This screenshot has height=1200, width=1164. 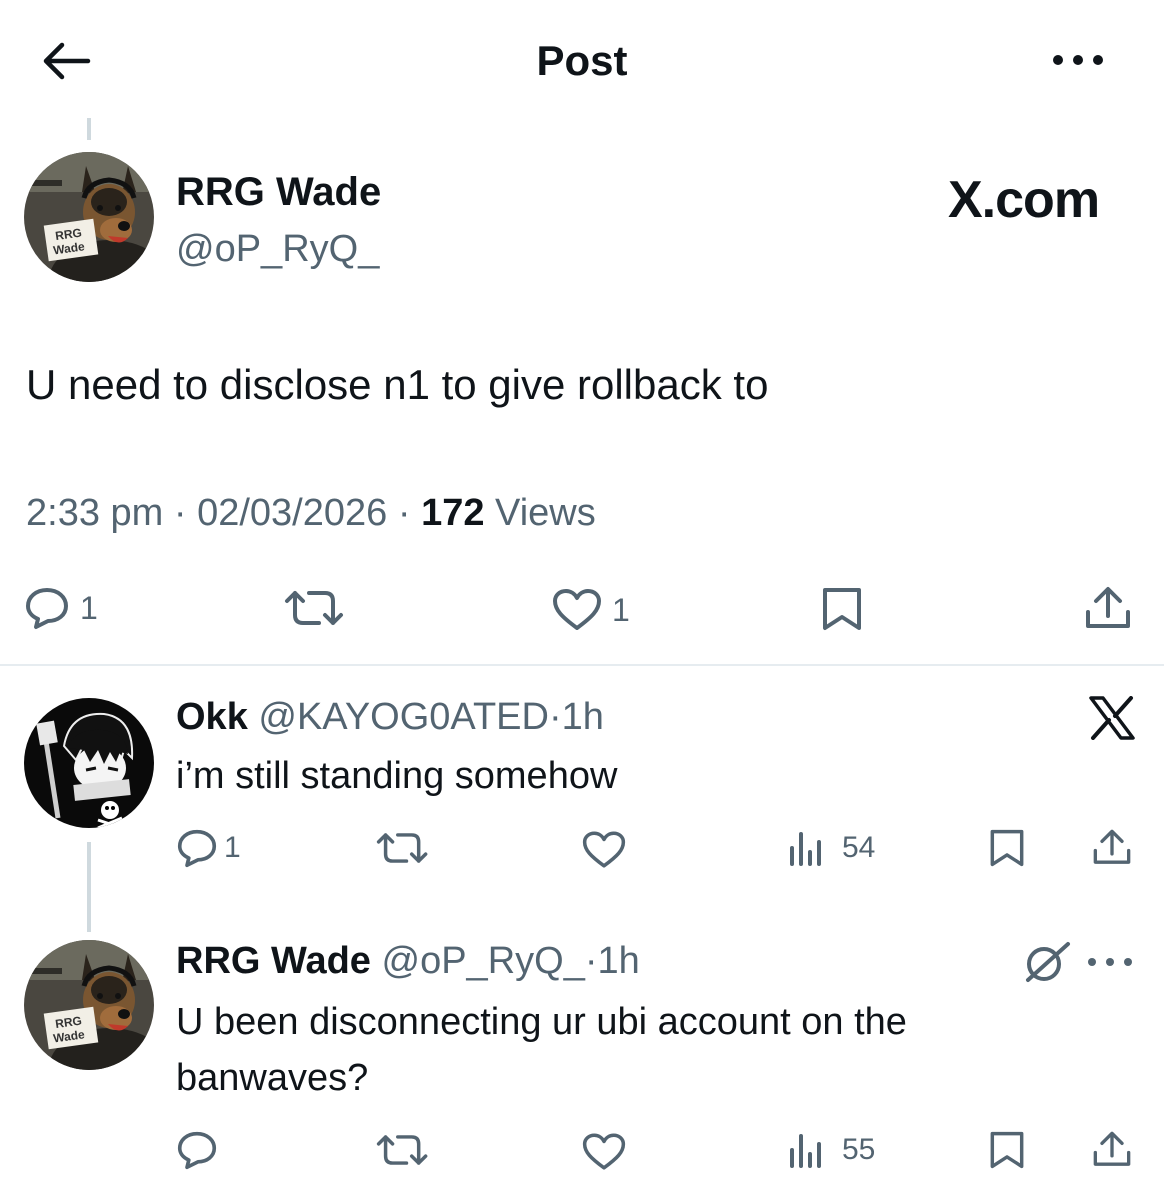 I want to click on views-label: Views, so click(x=545, y=513).